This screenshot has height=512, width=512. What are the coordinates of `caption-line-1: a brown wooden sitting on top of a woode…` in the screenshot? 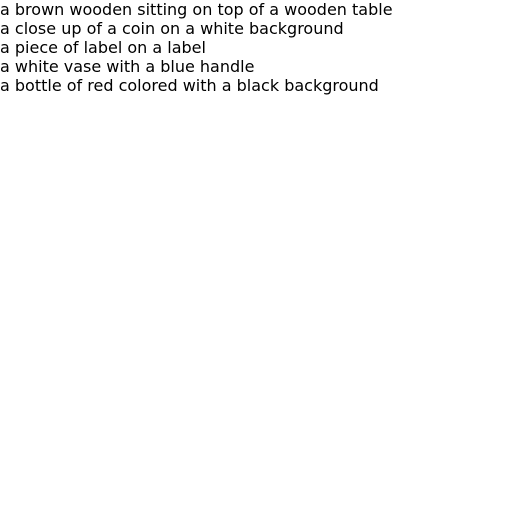 It's located at (196, 9).